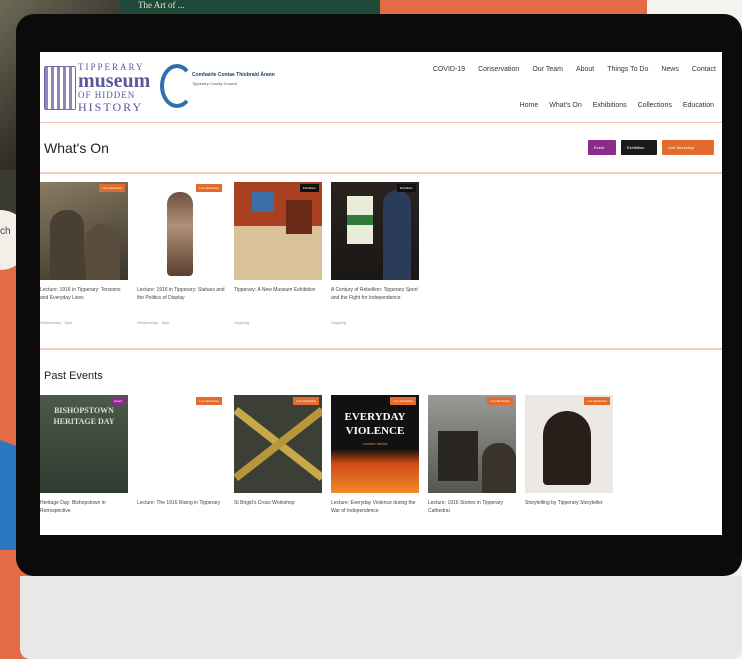 Image resolution: width=742 pixels, height=659 pixels. I want to click on museum-logo: TIPPERARY museum OF HIDDEN HISTORY, so click(97, 88).